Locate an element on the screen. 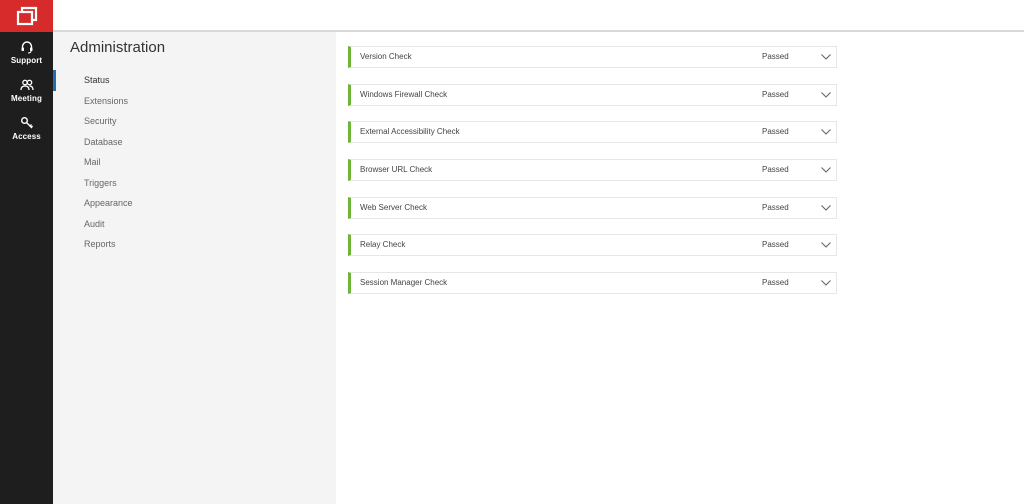 This screenshot has height=504, width=1024. check-name: Web Server Check is located at coordinates (393, 207).